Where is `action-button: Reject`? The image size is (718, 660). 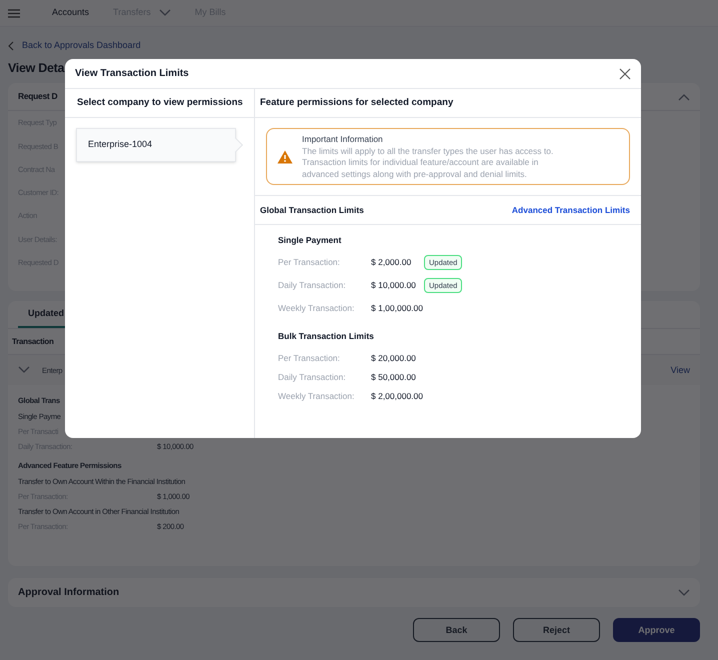 action-button: Reject is located at coordinates (556, 630).